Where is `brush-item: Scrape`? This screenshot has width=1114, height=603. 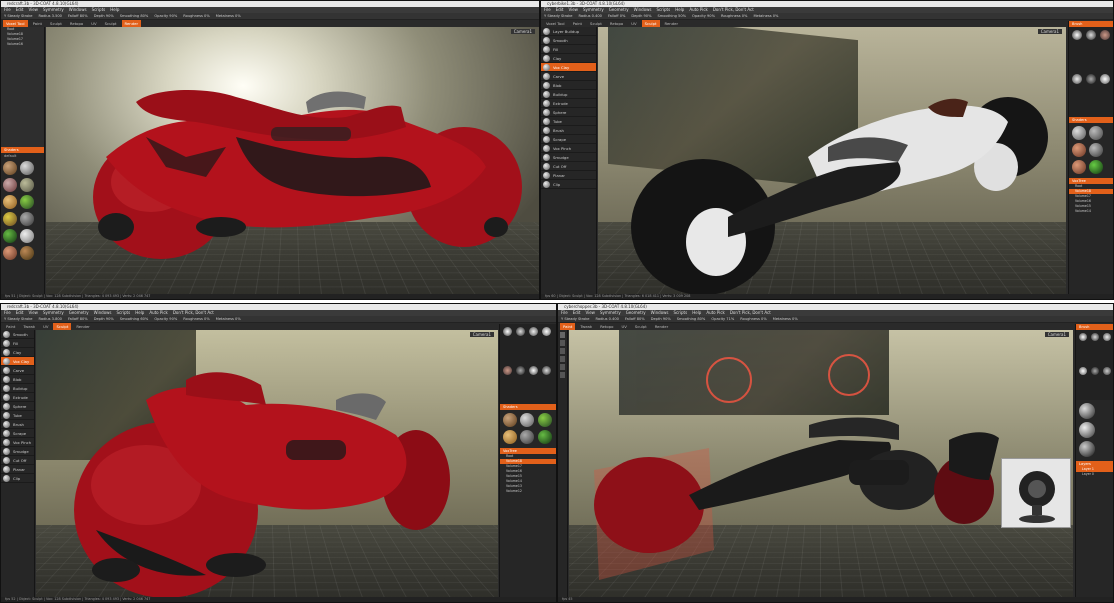 brush-item: Scrape is located at coordinates (17, 433).